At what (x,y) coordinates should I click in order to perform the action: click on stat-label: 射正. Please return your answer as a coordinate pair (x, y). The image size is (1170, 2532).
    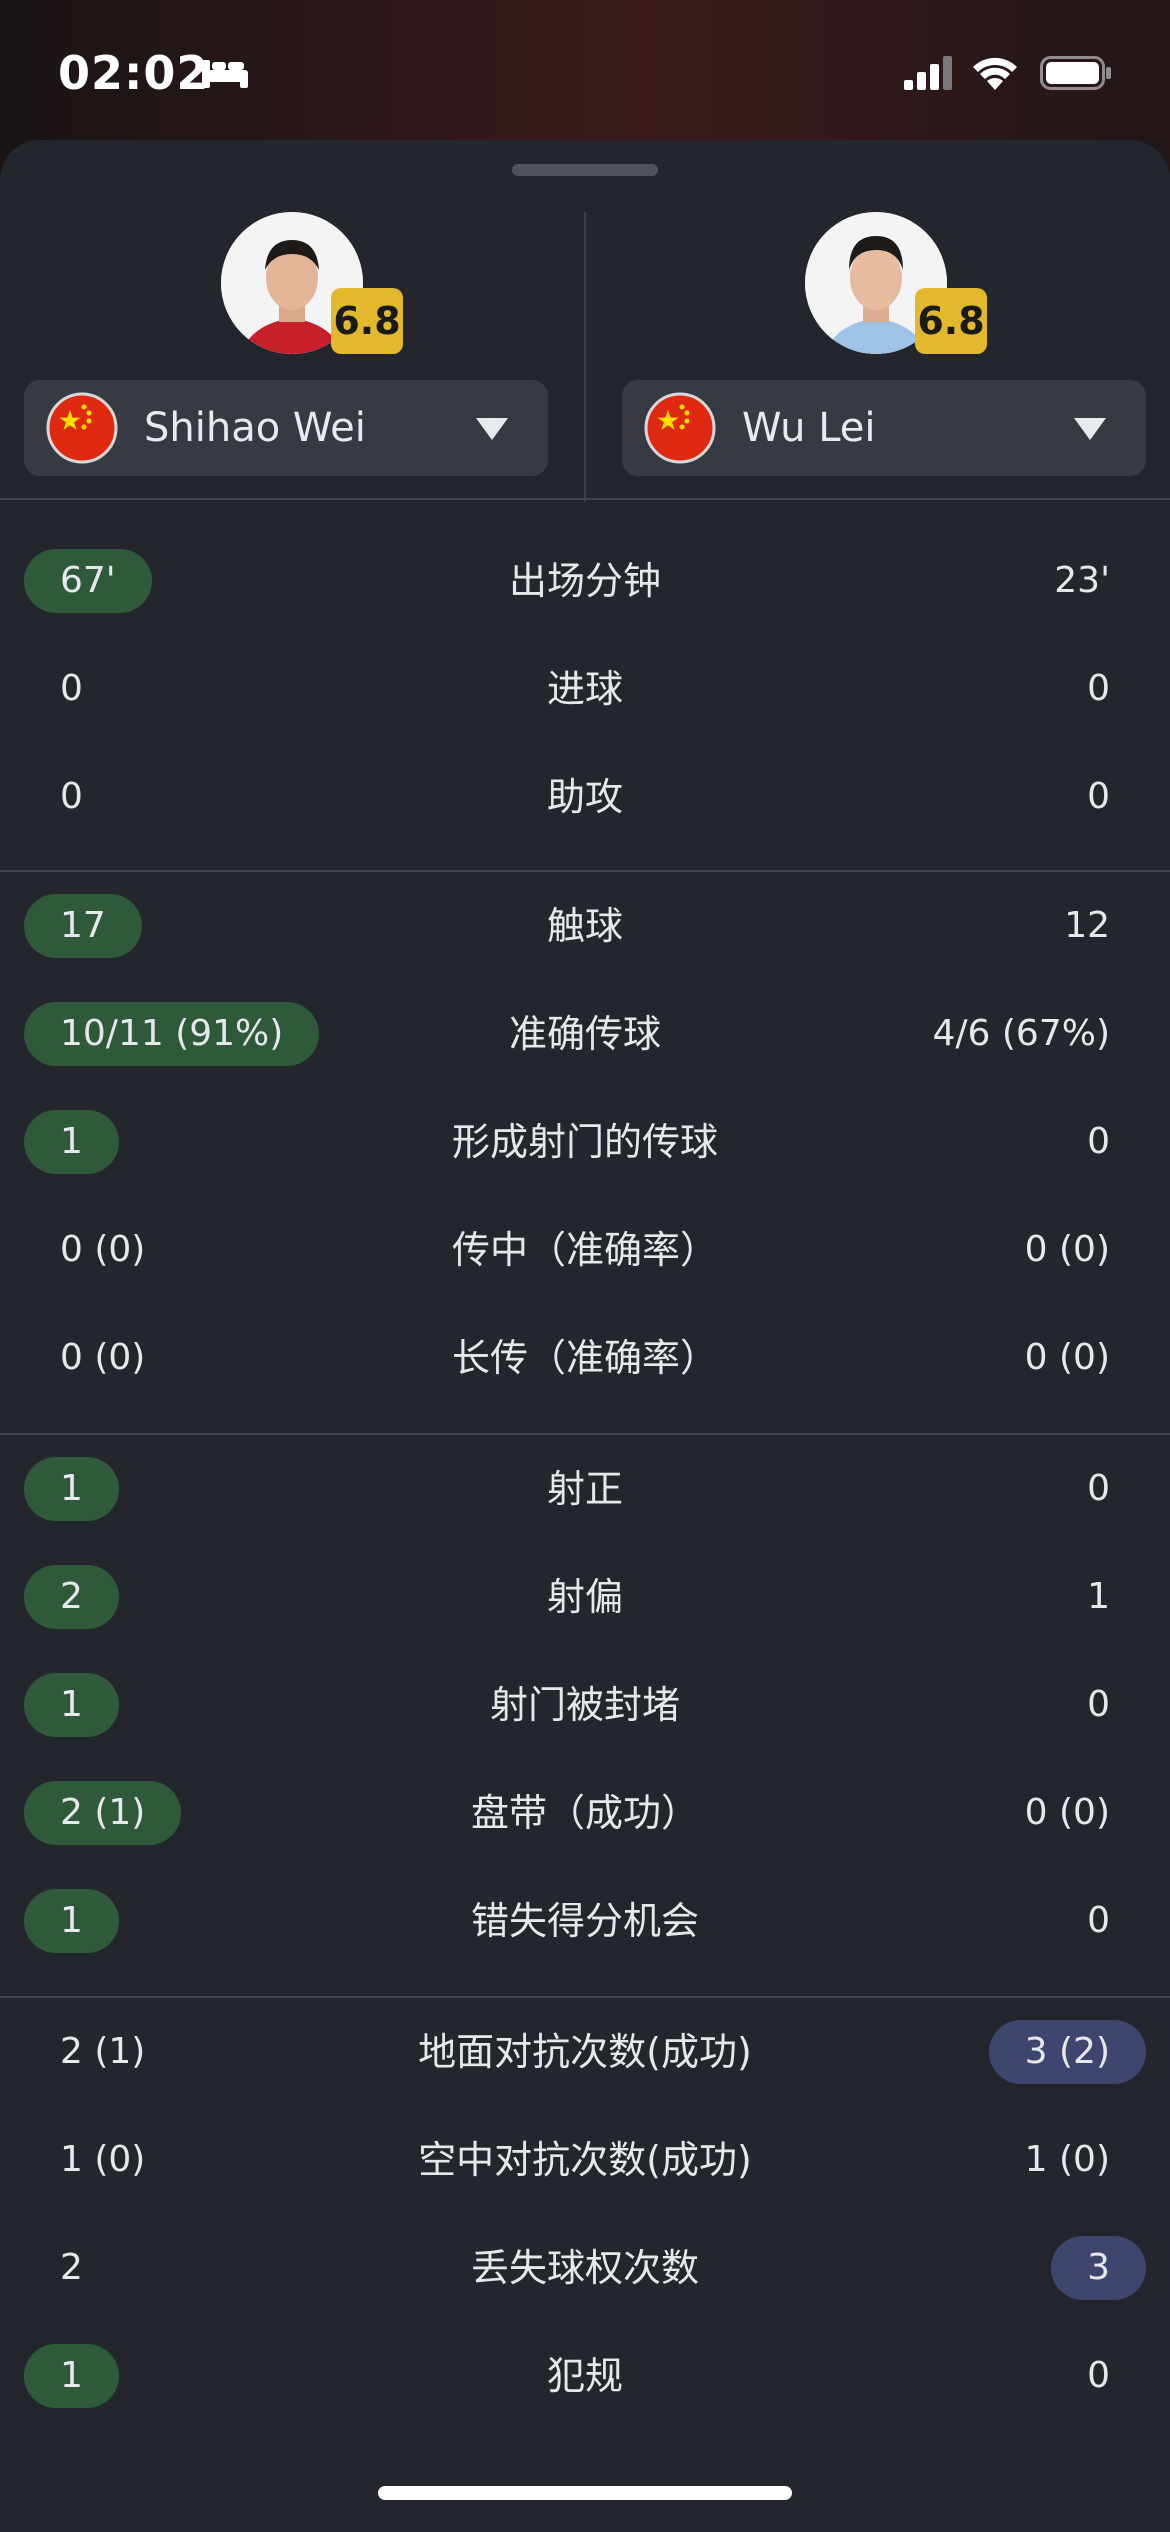
    Looking at the image, I should click on (584, 1489).